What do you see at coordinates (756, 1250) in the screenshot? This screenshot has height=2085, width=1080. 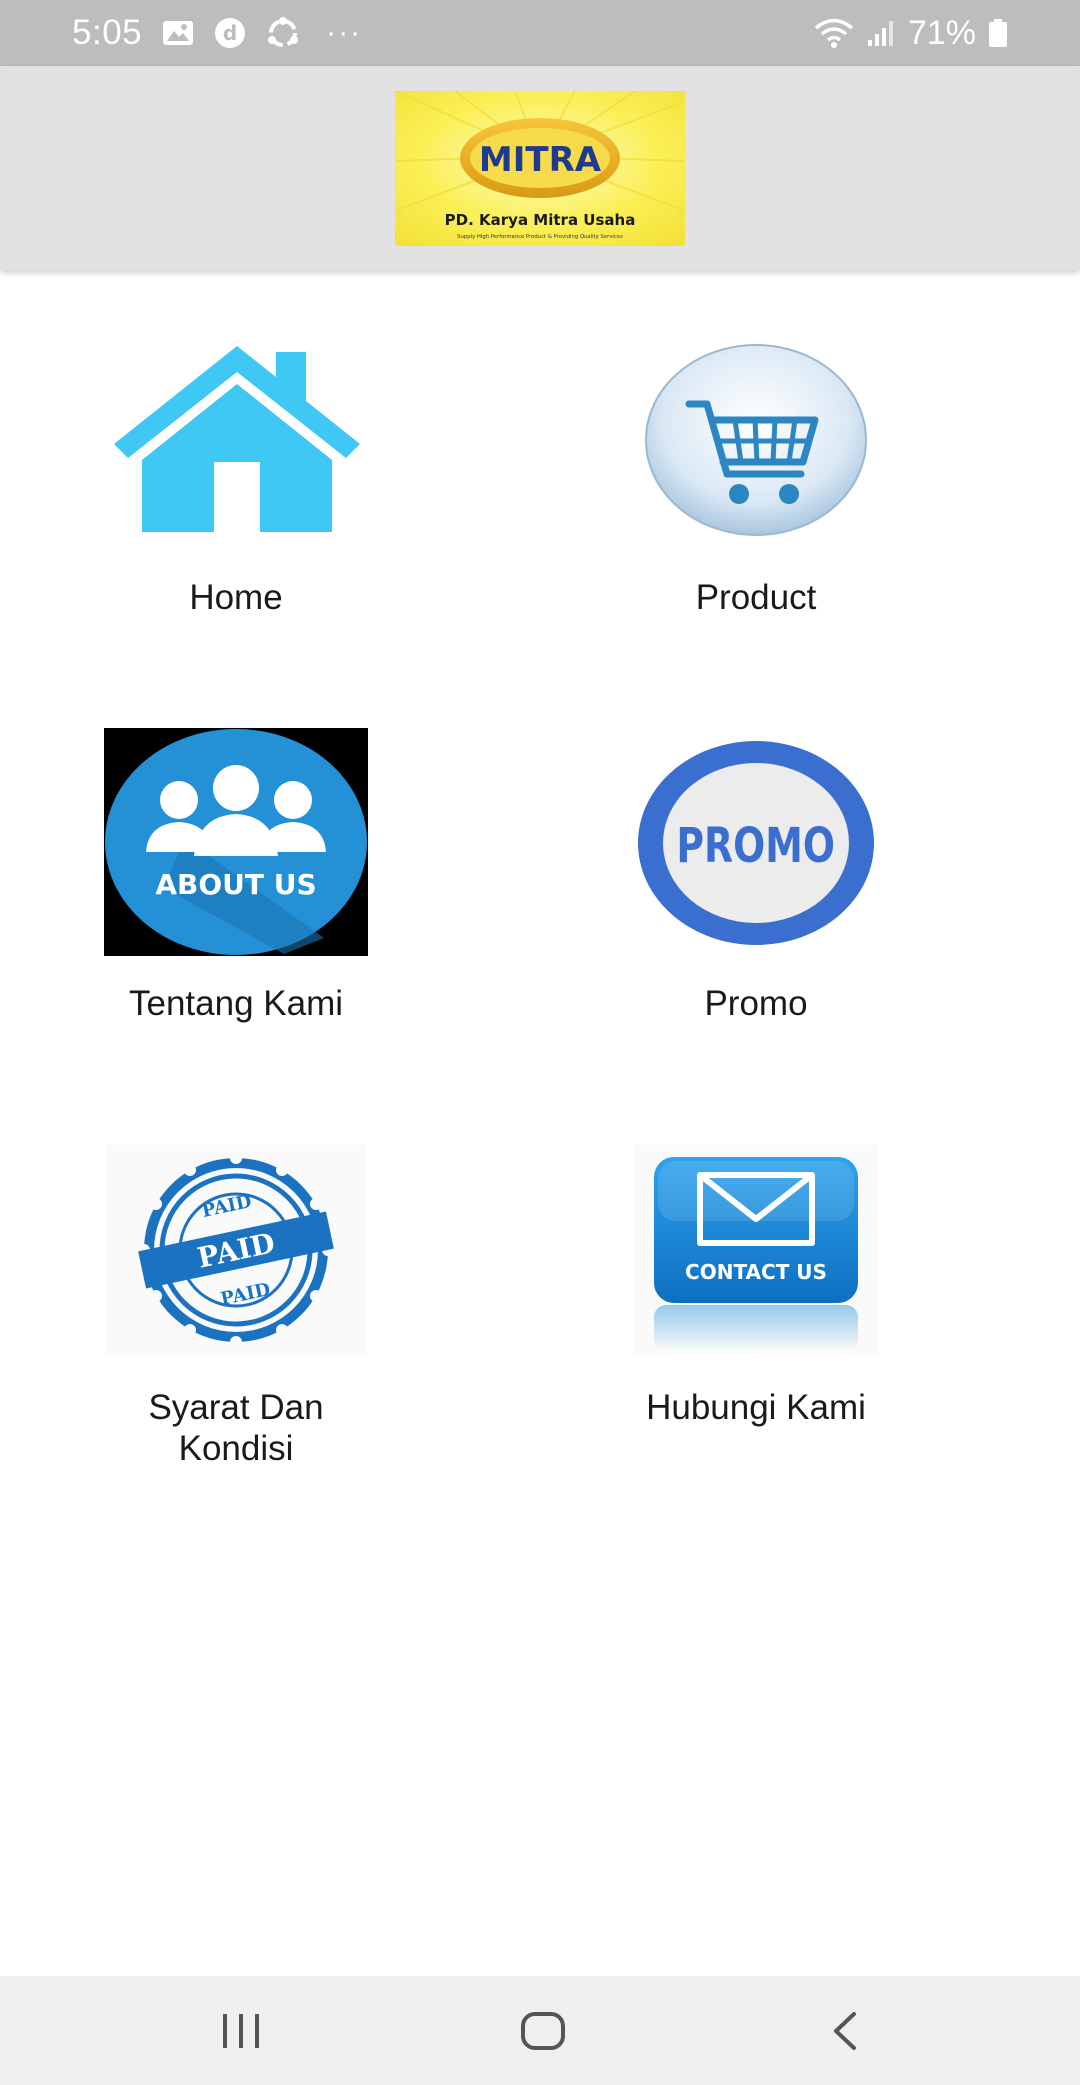 I see `contact-mail-icon: CONTACT US` at bounding box center [756, 1250].